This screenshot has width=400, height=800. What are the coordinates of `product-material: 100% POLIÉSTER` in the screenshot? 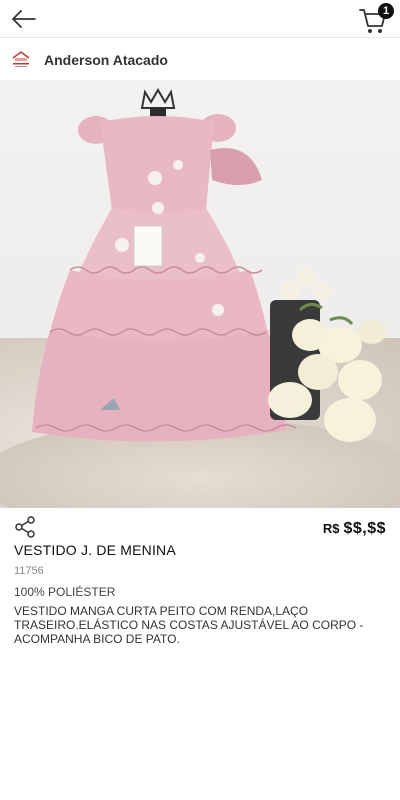 It's located at (65, 592).